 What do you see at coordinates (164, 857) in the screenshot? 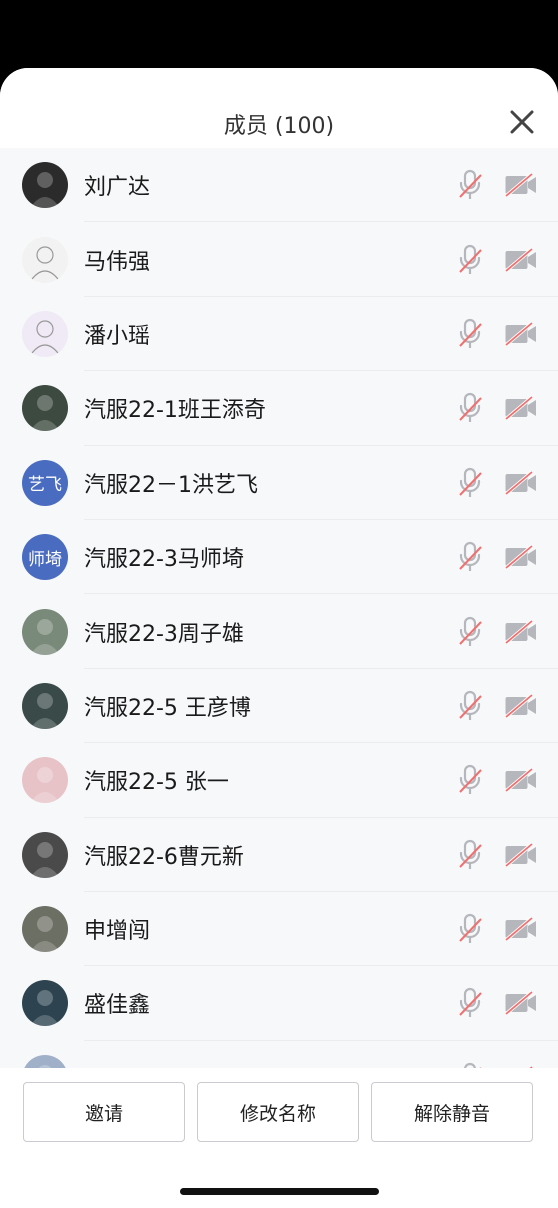
I see `member-name: 汽服22-6曹元新` at bounding box center [164, 857].